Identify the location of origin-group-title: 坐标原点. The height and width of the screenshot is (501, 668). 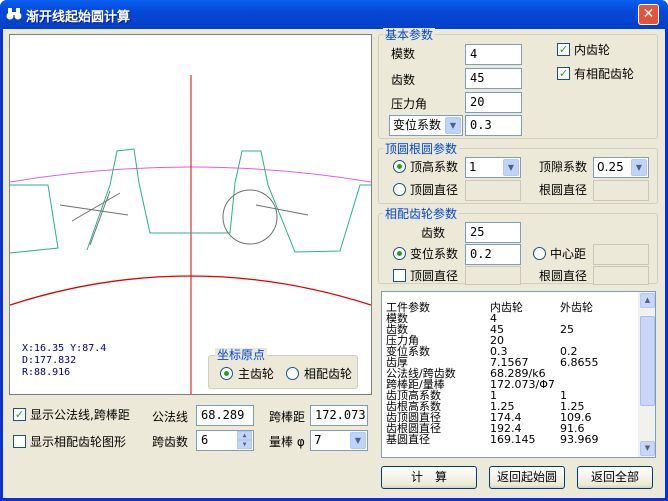
(241, 355).